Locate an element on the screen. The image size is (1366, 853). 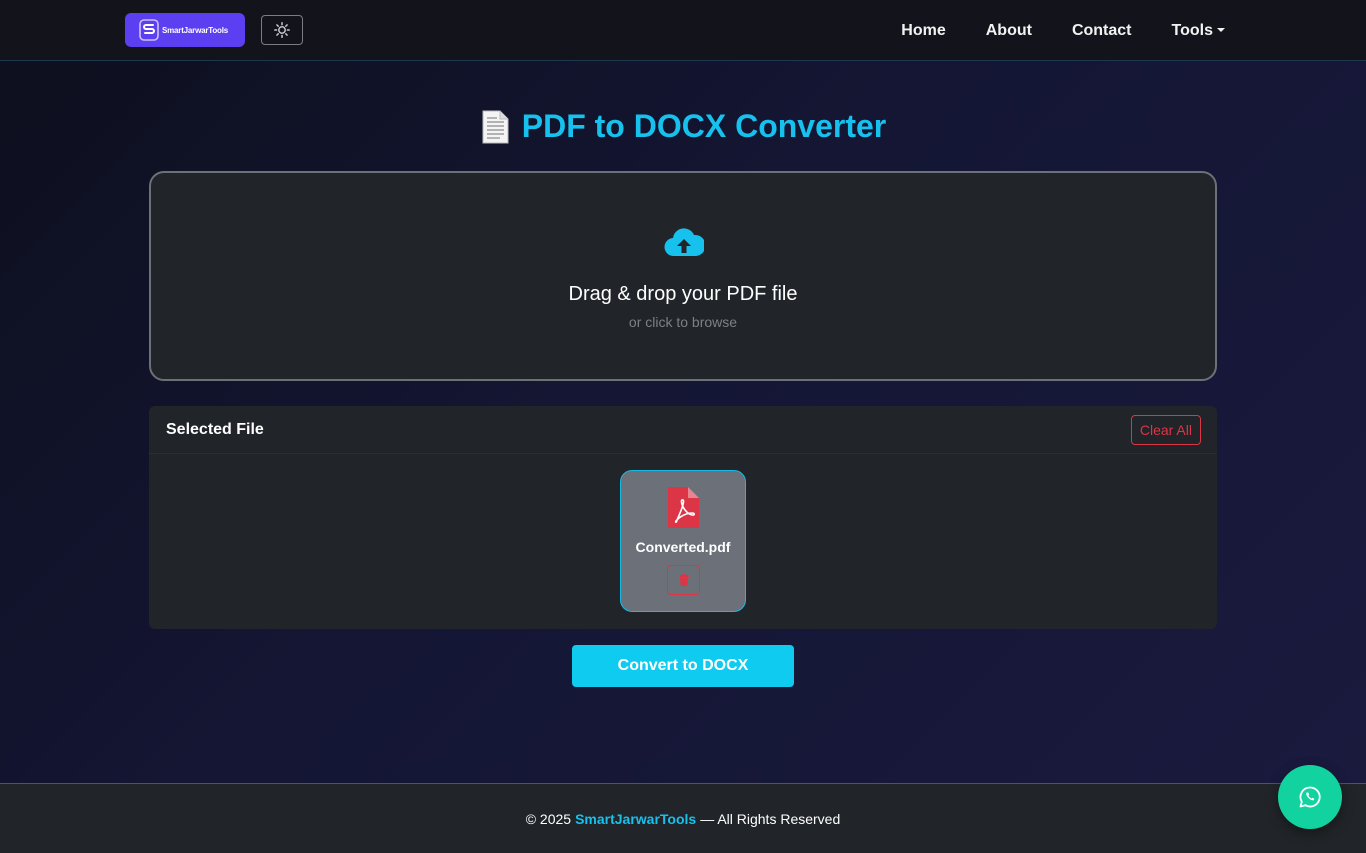
nav-links: Home About Contact Tools is located at coordinates (1043, 30).